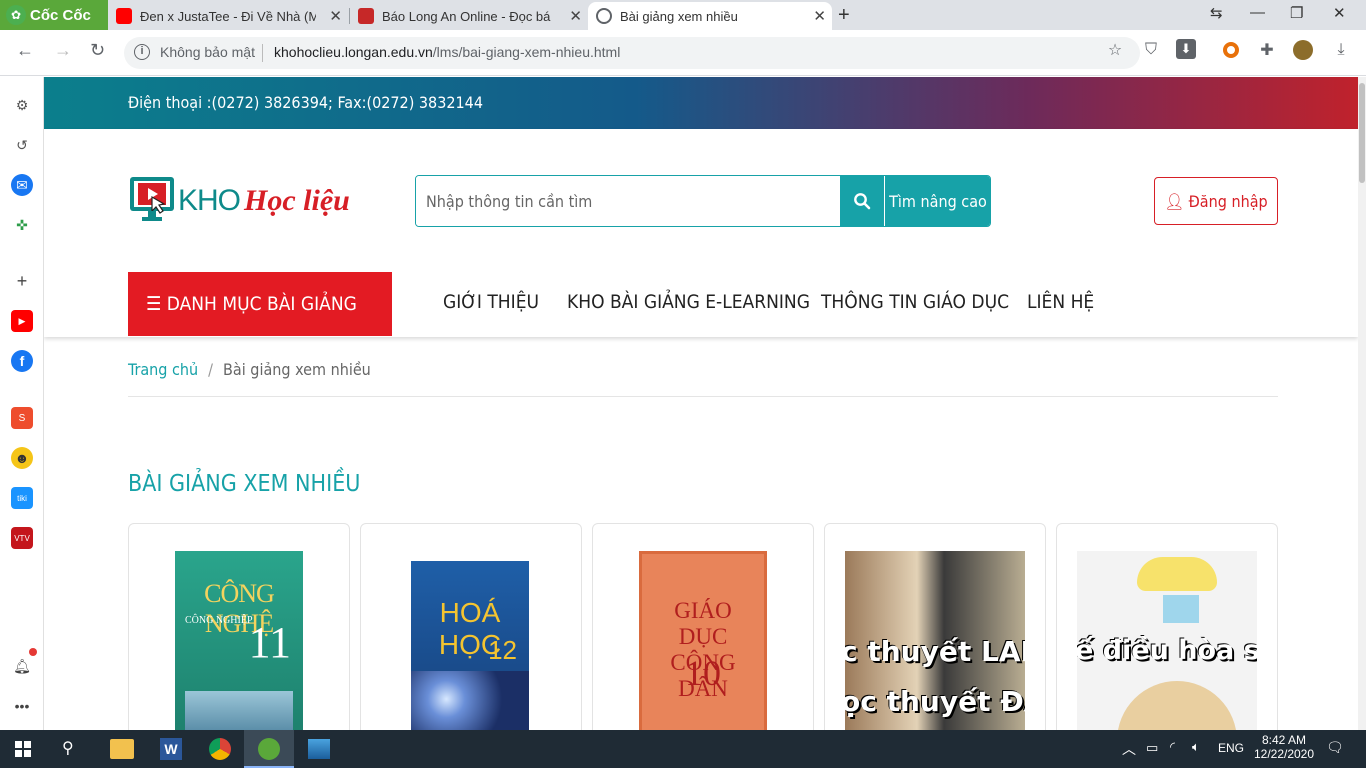 Image resolution: width=1366 pixels, height=768 pixels. What do you see at coordinates (1196, 747) in the screenshot?
I see `volume-icon: 🔈︎` at bounding box center [1196, 747].